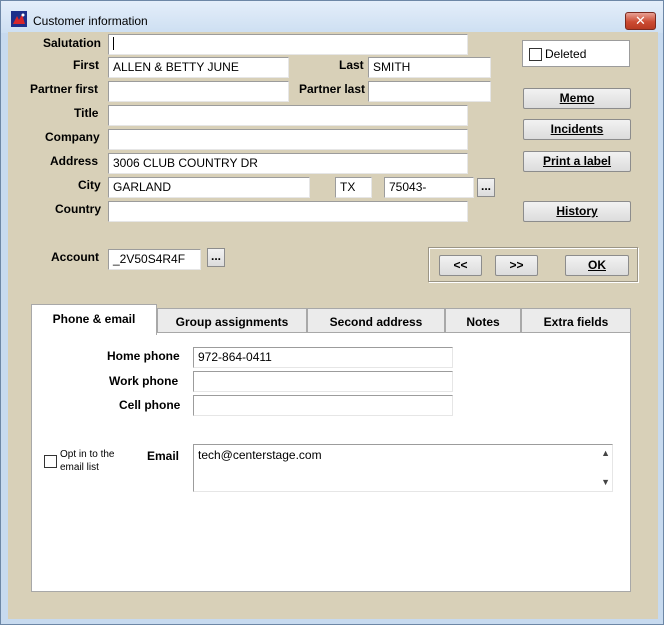 The width and height of the screenshot is (664, 625). Describe the element at coordinates (535, 54) in the screenshot. I see `deleted-checkbox` at that location.